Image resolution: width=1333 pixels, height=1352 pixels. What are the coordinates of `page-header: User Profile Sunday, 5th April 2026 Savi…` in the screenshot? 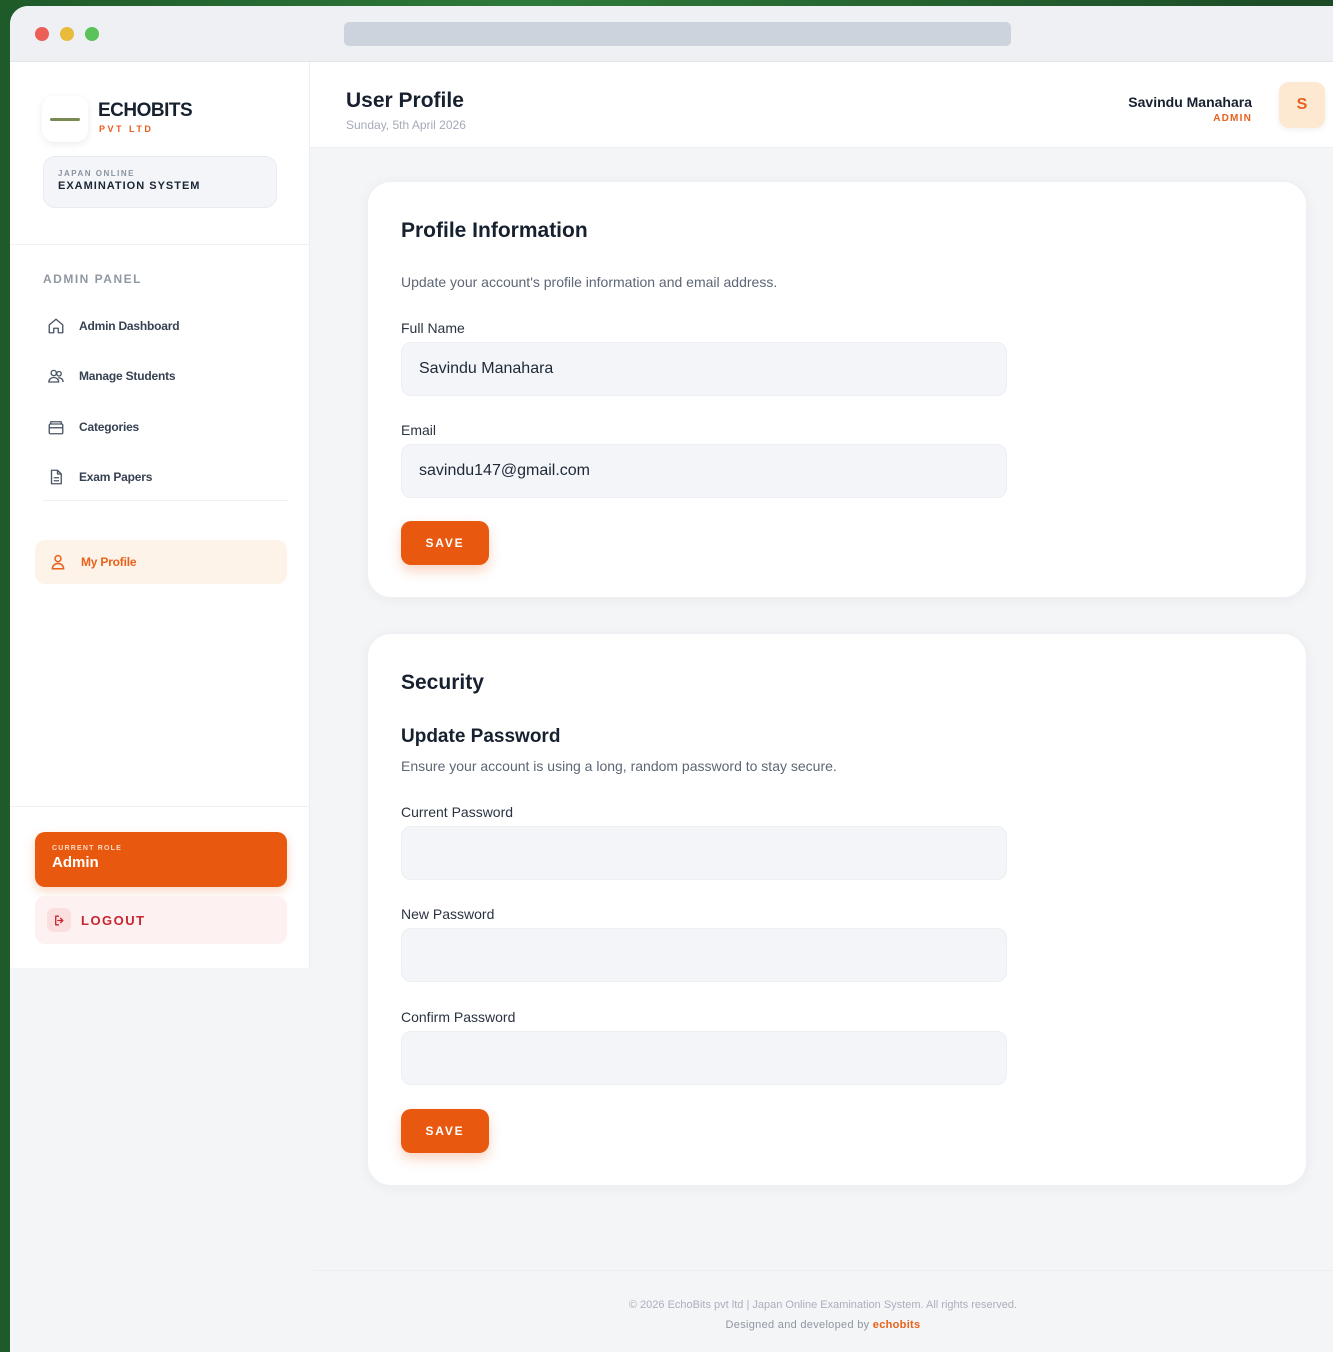 It's located at (821, 105).